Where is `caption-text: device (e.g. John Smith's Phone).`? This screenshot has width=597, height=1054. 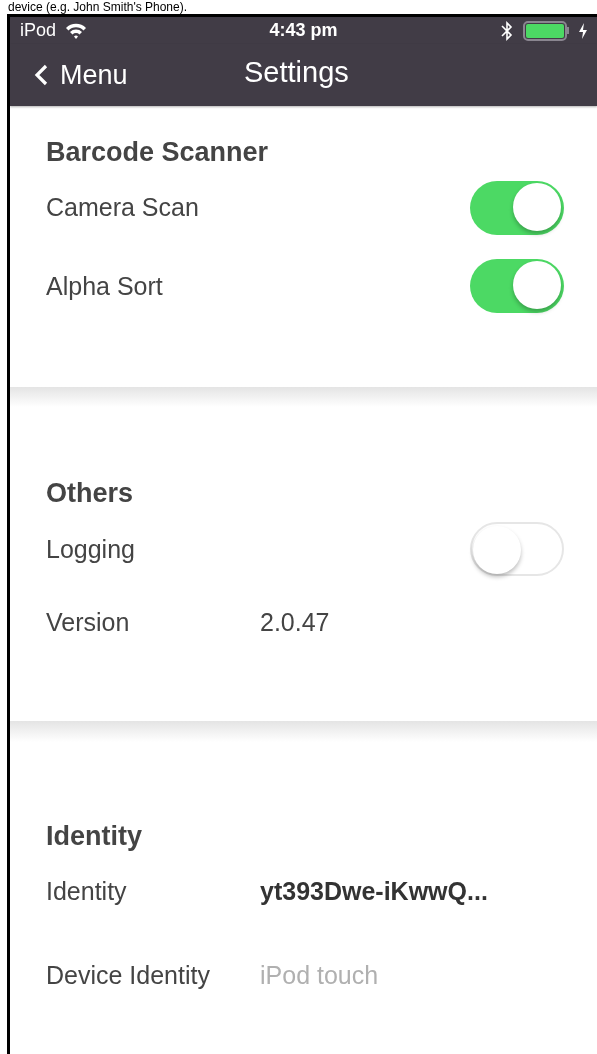 caption-text: device (e.g. John Smith's Phone). is located at coordinates (98, 7).